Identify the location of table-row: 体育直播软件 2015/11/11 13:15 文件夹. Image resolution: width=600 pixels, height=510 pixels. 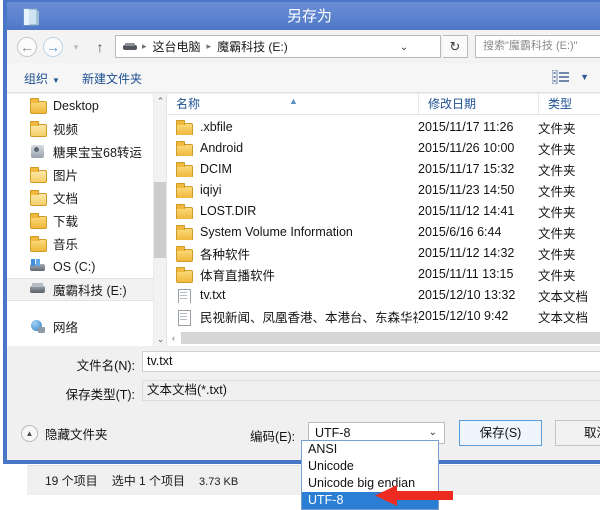
(383, 274).